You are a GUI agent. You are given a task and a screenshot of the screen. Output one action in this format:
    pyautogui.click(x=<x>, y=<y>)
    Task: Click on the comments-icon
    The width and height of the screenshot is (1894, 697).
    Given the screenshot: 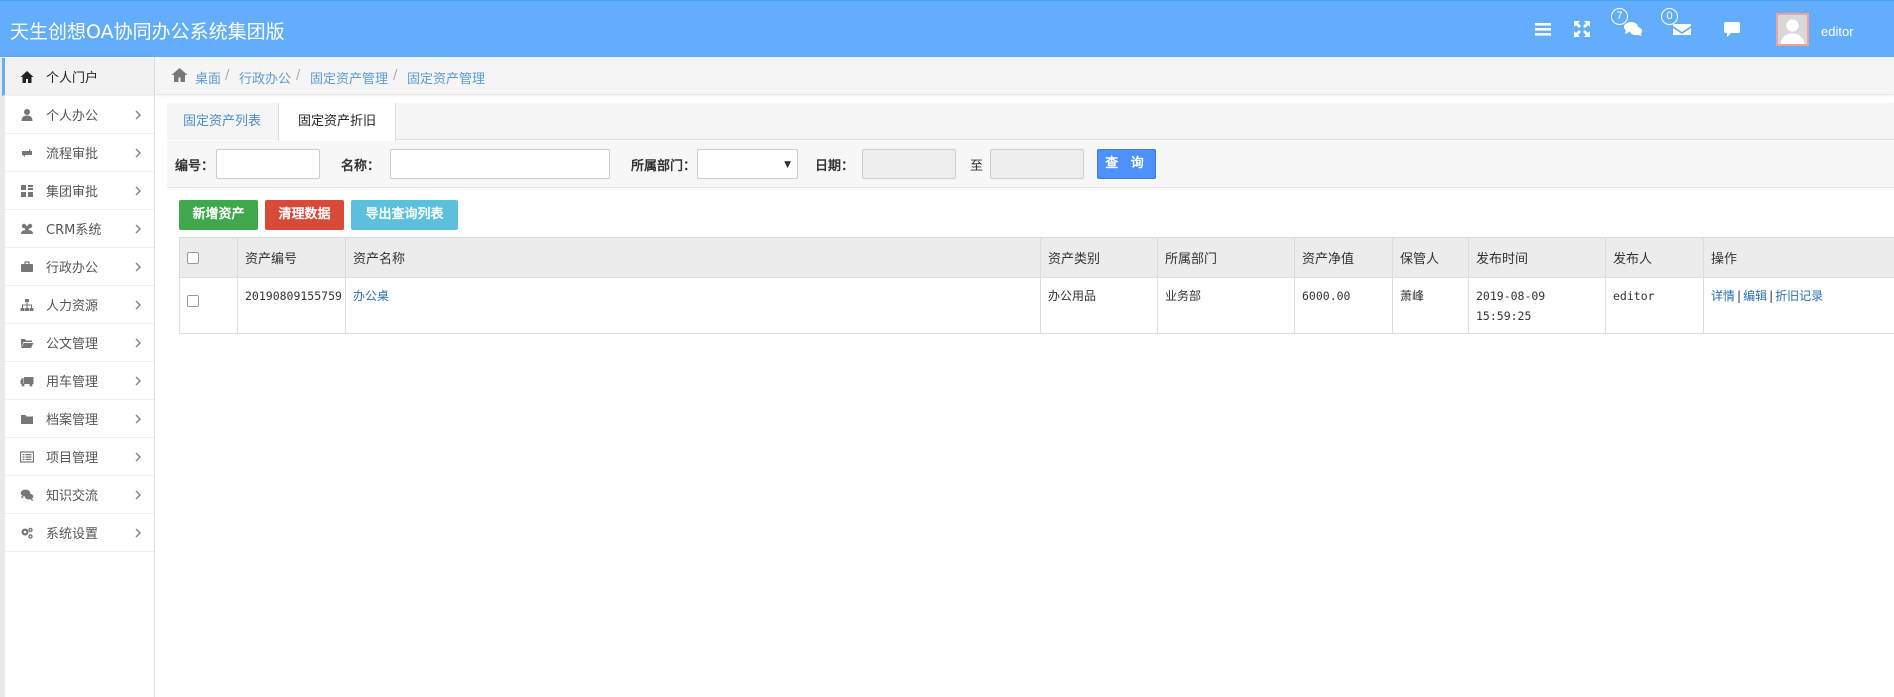 What is the action you would take?
    pyautogui.click(x=27, y=495)
    